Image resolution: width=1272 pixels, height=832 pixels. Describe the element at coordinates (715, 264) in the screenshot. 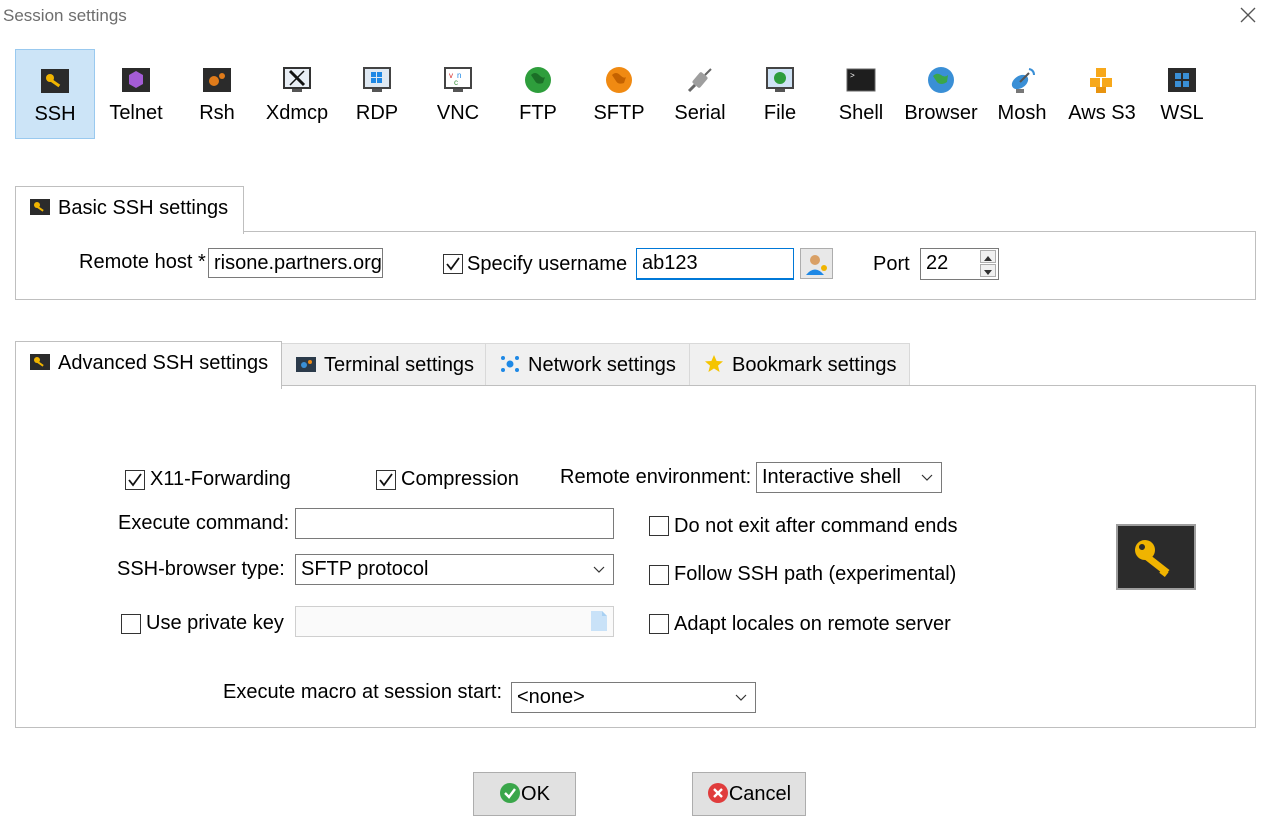

I see `username-input: ab123` at that location.